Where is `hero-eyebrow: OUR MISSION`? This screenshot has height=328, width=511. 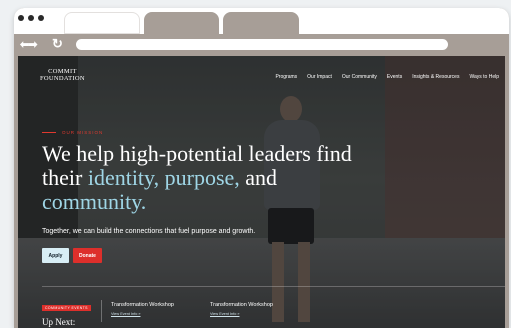
hero-eyebrow: OUR MISSION is located at coordinates (72, 132).